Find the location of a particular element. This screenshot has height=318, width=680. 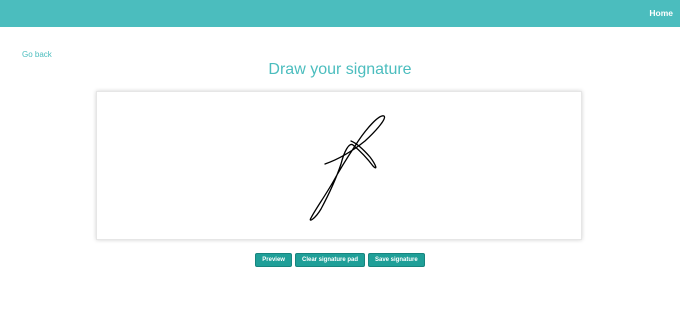

home-link: Home is located at coordinates (661, 13).